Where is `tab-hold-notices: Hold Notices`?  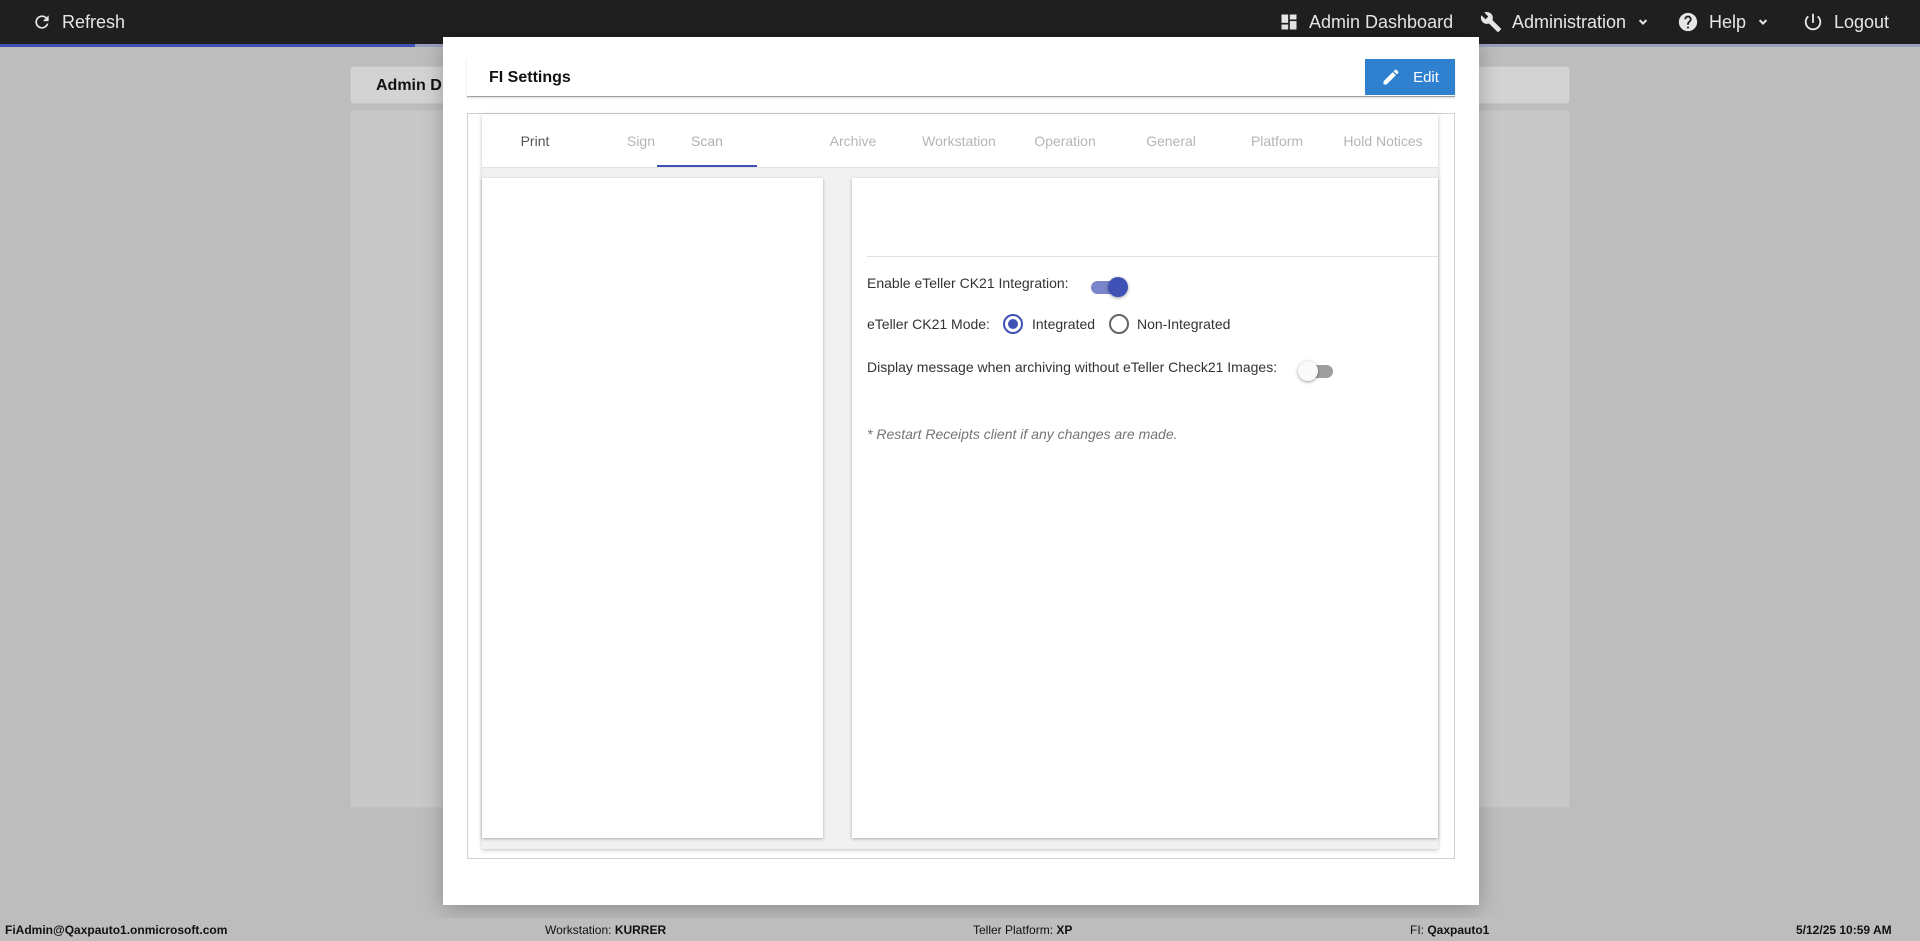 tab-hold-notices: Hold Notices is located at coordinates (1383, 141).